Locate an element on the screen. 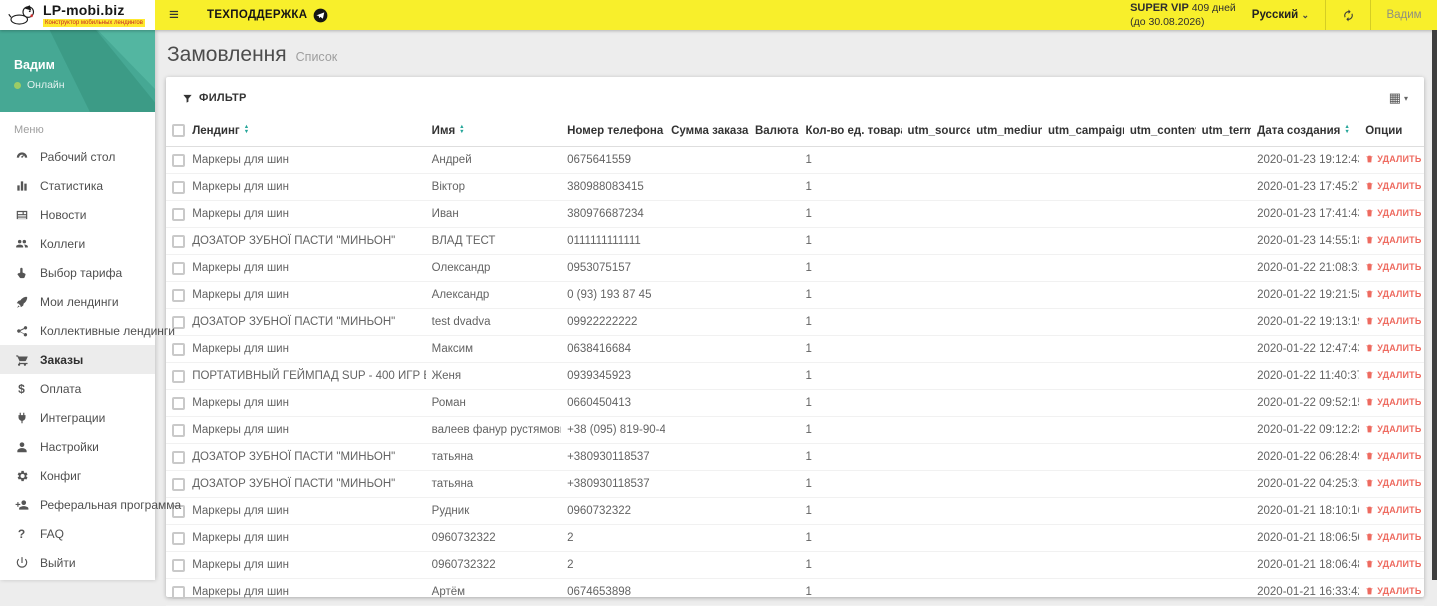  sidebar-item-power: Выйти is located at coordinates (77, 562).